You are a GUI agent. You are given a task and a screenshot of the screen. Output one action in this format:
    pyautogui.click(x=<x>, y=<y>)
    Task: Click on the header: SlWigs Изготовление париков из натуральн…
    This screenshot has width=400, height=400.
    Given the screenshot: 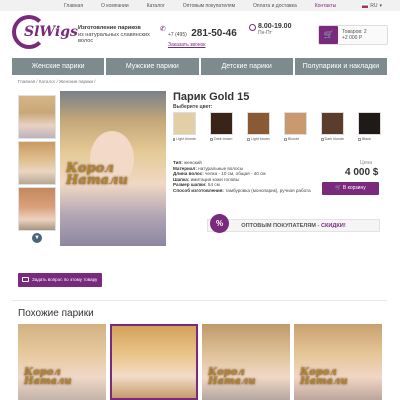 What is the action you would take?
    pyautogui.click(x=200, y=32)
    